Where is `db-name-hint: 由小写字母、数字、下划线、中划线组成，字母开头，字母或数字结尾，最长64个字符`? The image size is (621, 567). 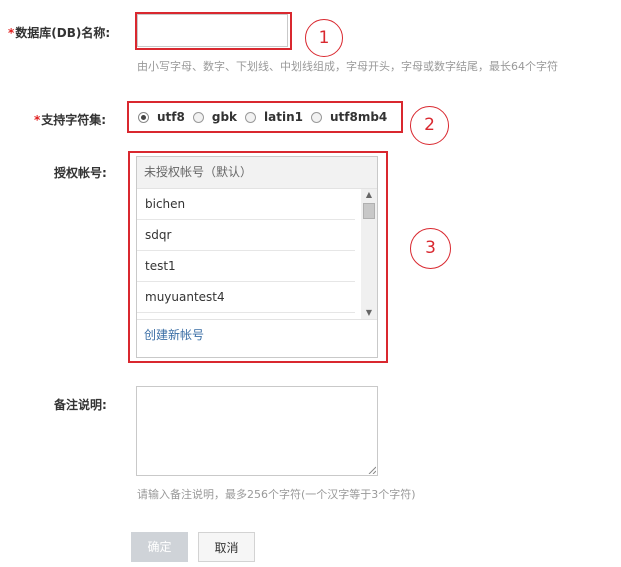
db-name-hint: 由小写字母、数字、下划线、中划线组成，字母开头，字母或数字结尾，最长64个字符 is located at coordinates (347, 66).